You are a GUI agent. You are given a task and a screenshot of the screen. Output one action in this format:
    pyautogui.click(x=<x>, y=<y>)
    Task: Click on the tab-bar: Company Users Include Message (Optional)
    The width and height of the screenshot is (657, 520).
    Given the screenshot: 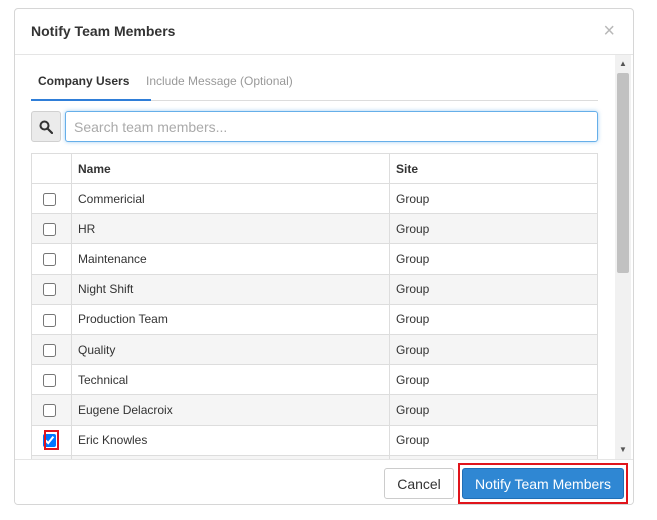 What is the action you would take?
    pyautogui.click(x=314, y=83)
    